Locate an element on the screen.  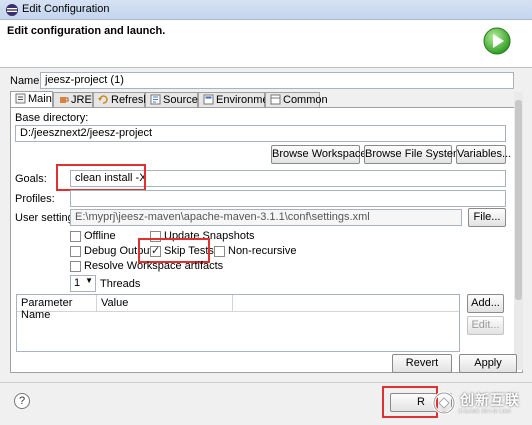
offline-checkbox is located at coordinates (75, 236).